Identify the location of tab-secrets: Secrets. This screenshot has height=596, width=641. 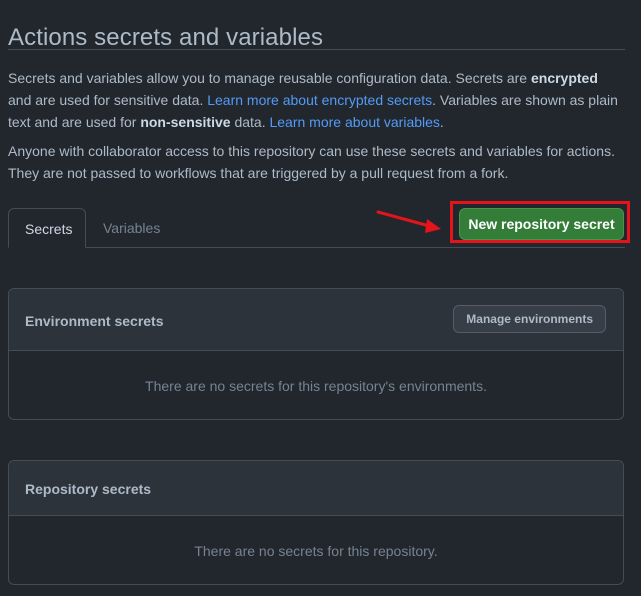
(47, 228).